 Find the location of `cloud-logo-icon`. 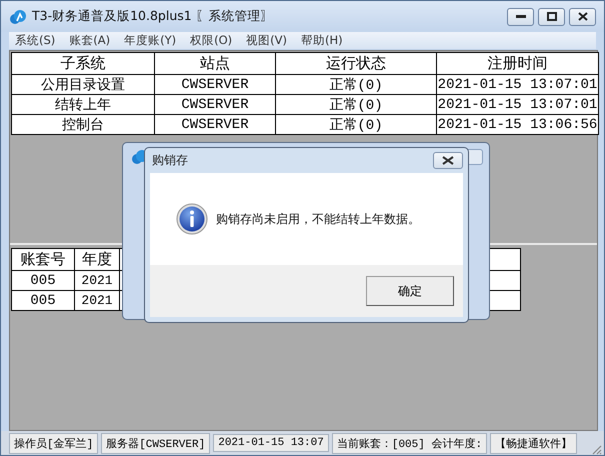

cloud-logo-icon is located at coordinates (18, 16).